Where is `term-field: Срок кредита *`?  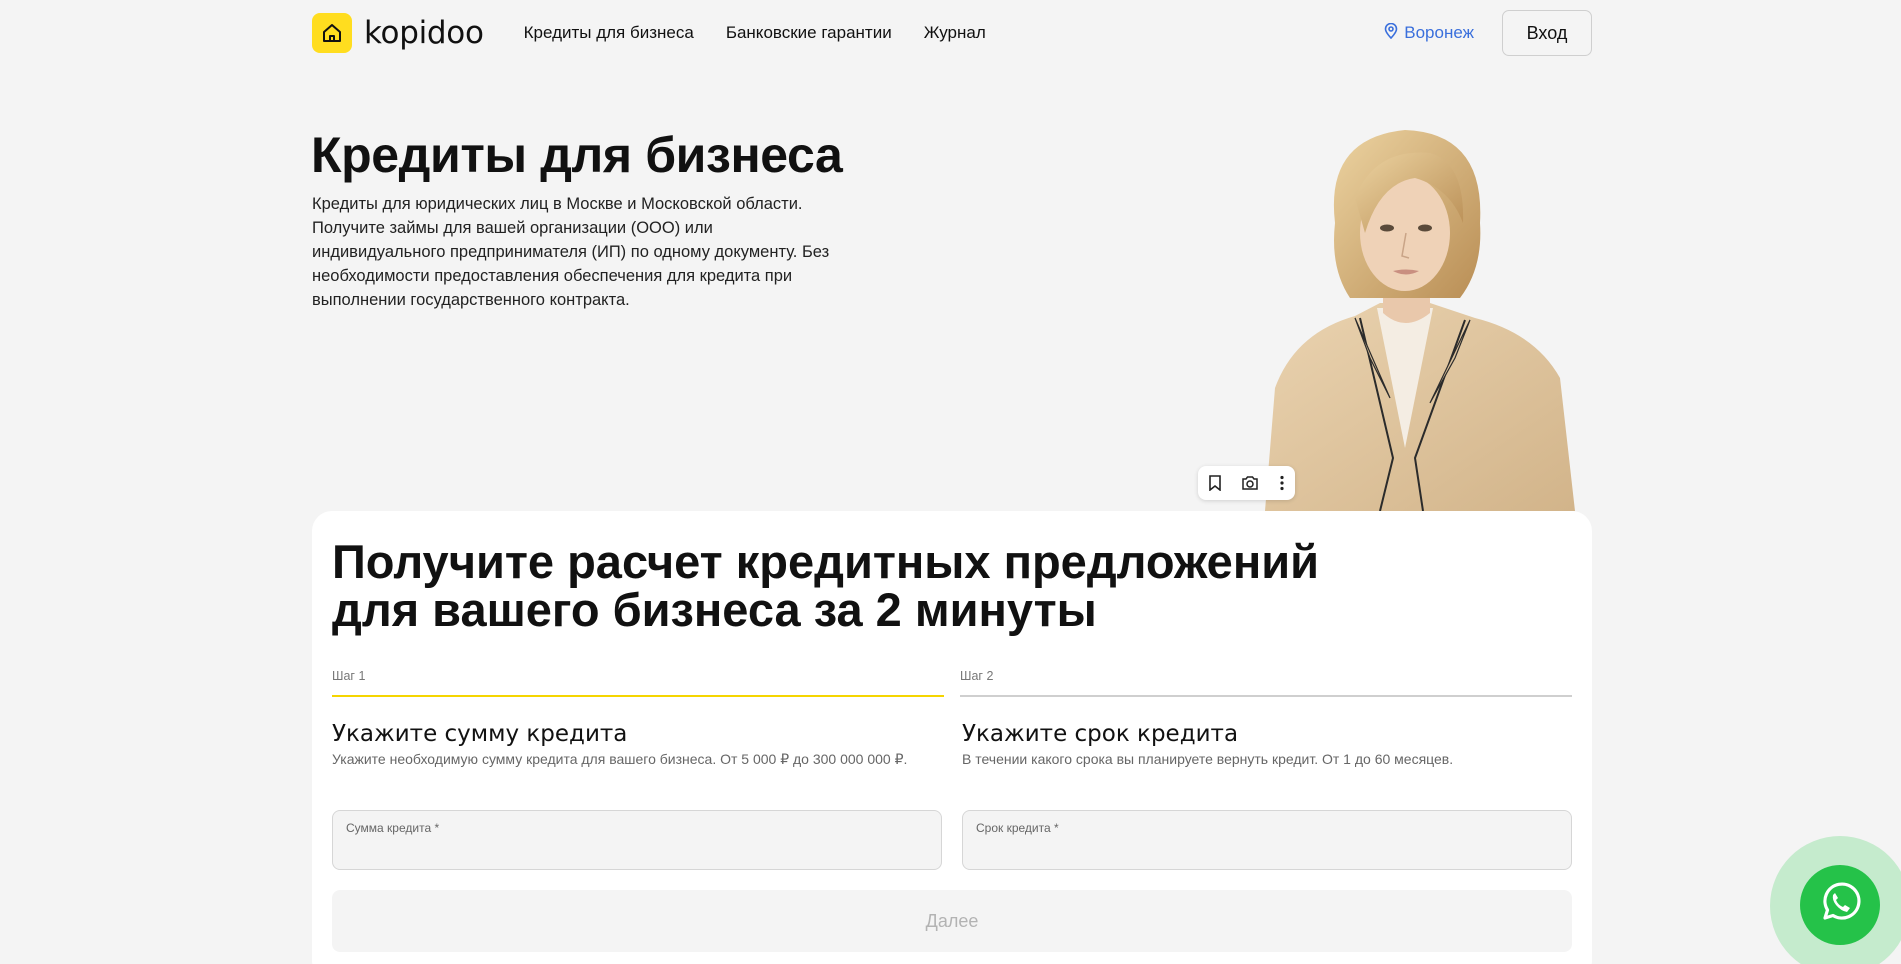 term-field: Срок кредита * is located at coordinates (1267, 840).